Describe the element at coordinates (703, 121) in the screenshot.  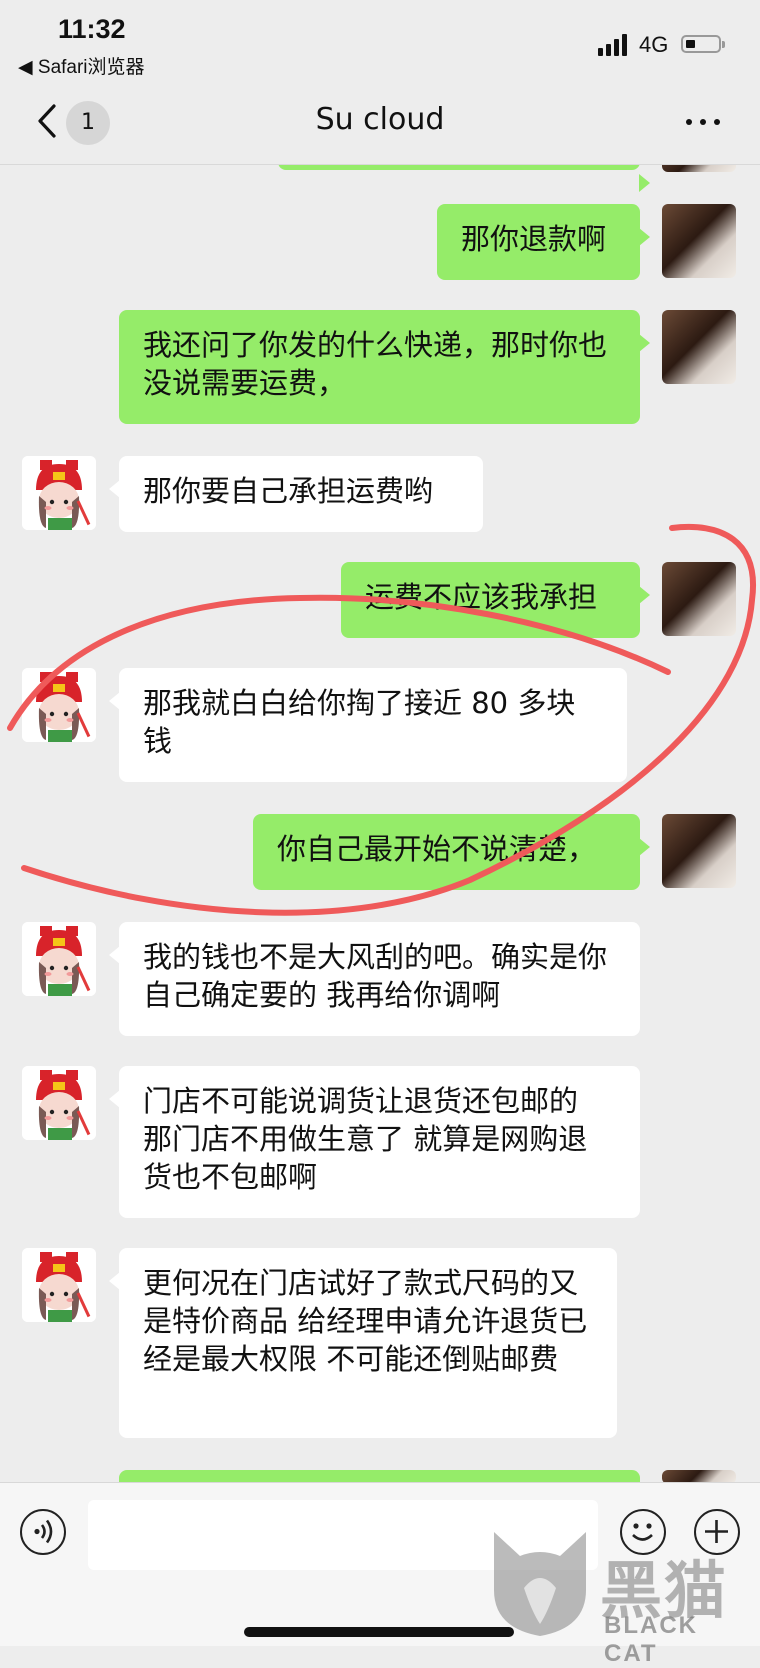
I see `more-options-icon` at that location.